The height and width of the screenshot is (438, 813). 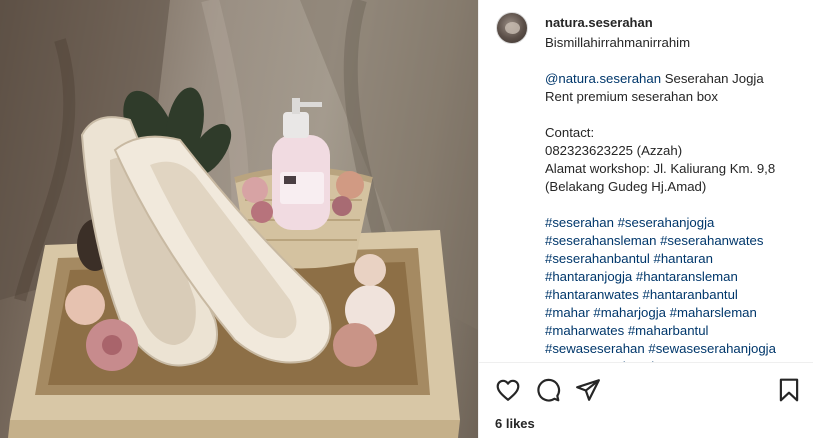 What do you see at coordinates (675, 223) in the screenshot?
I see `hashtag-line: #seserahan #seserahanjogja` at bounding box center [675, 223].